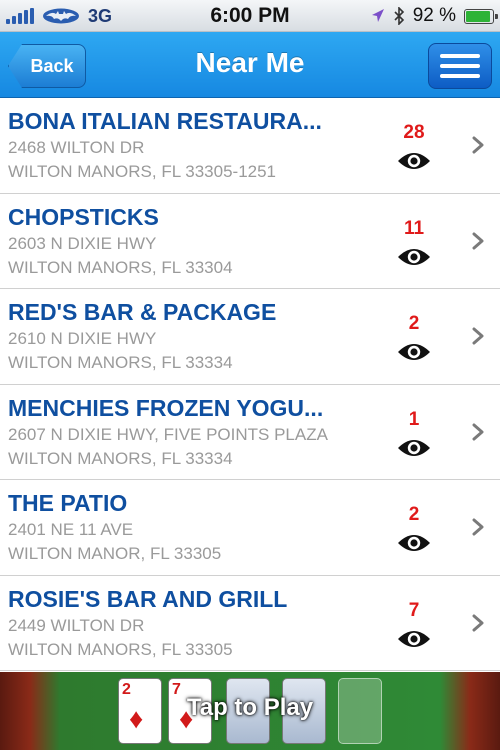  I want to click on hamburger-icon, so click(460, 56).